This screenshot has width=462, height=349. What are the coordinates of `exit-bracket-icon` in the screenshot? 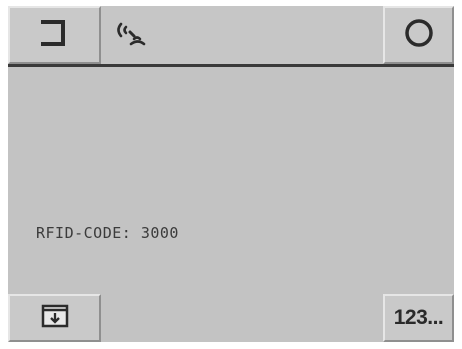 It's located at (55, 35).